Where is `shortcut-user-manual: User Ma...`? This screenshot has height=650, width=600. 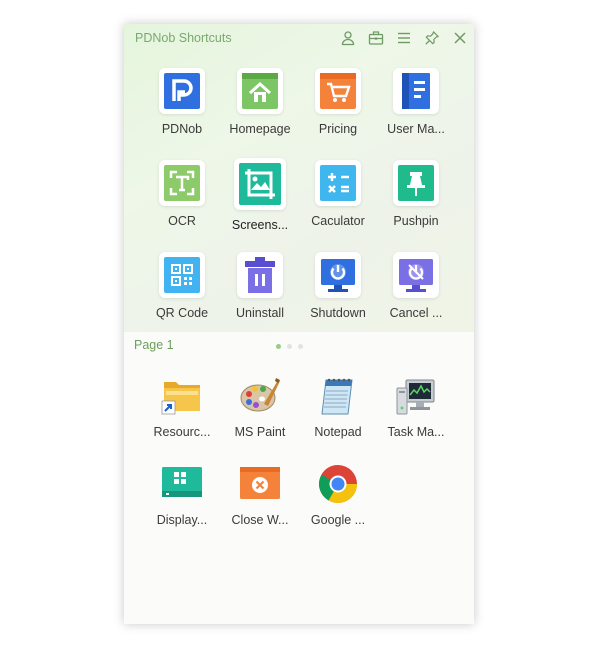
shortcut-user-manual: User Ma... is located at coordinates (416, 102).